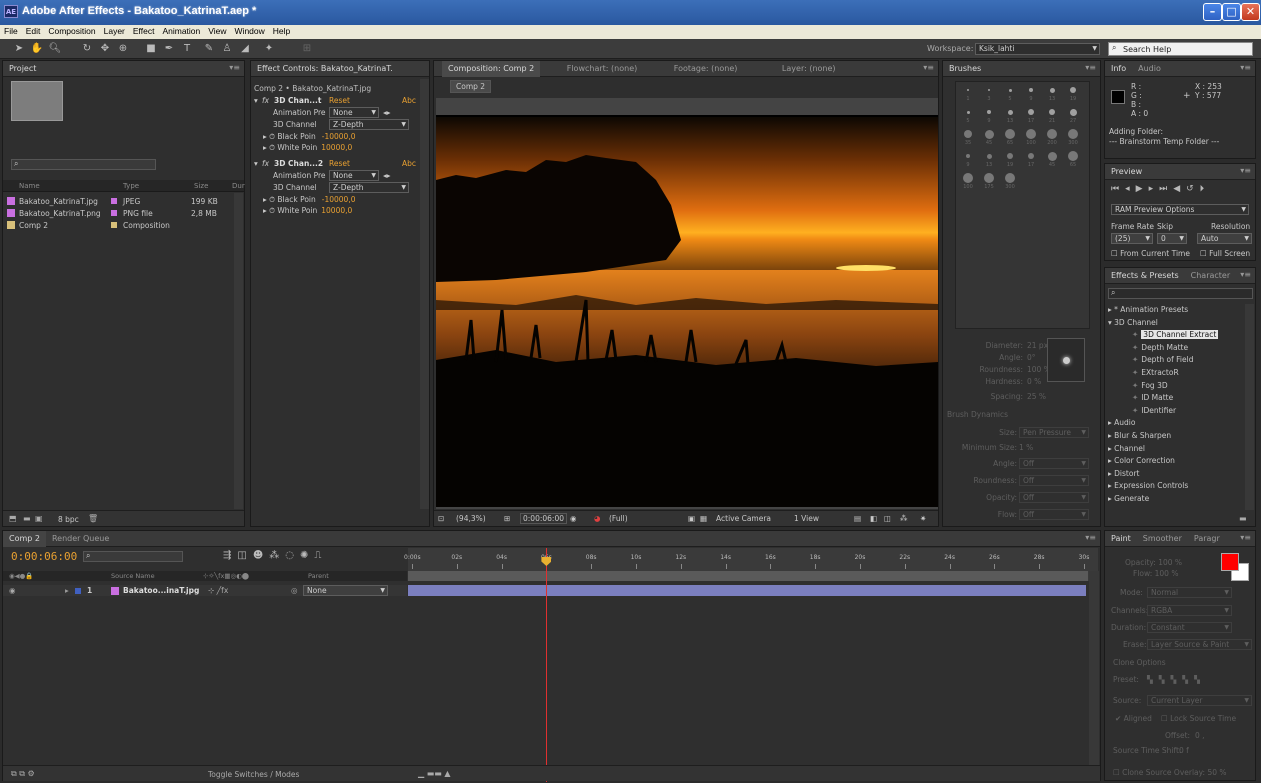  I want to click on track-xy-tool-icon: ✥, so click(105, 49).